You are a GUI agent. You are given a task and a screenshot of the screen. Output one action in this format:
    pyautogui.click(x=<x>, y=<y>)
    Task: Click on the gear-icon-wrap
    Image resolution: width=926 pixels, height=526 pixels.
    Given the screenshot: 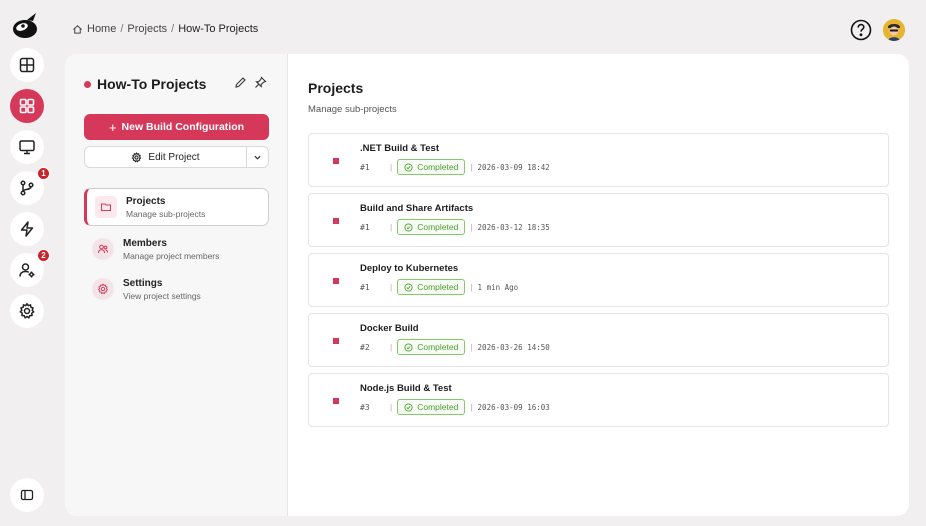 What is the action you would take?
    pyautogui.click(x=103, y=289)
    